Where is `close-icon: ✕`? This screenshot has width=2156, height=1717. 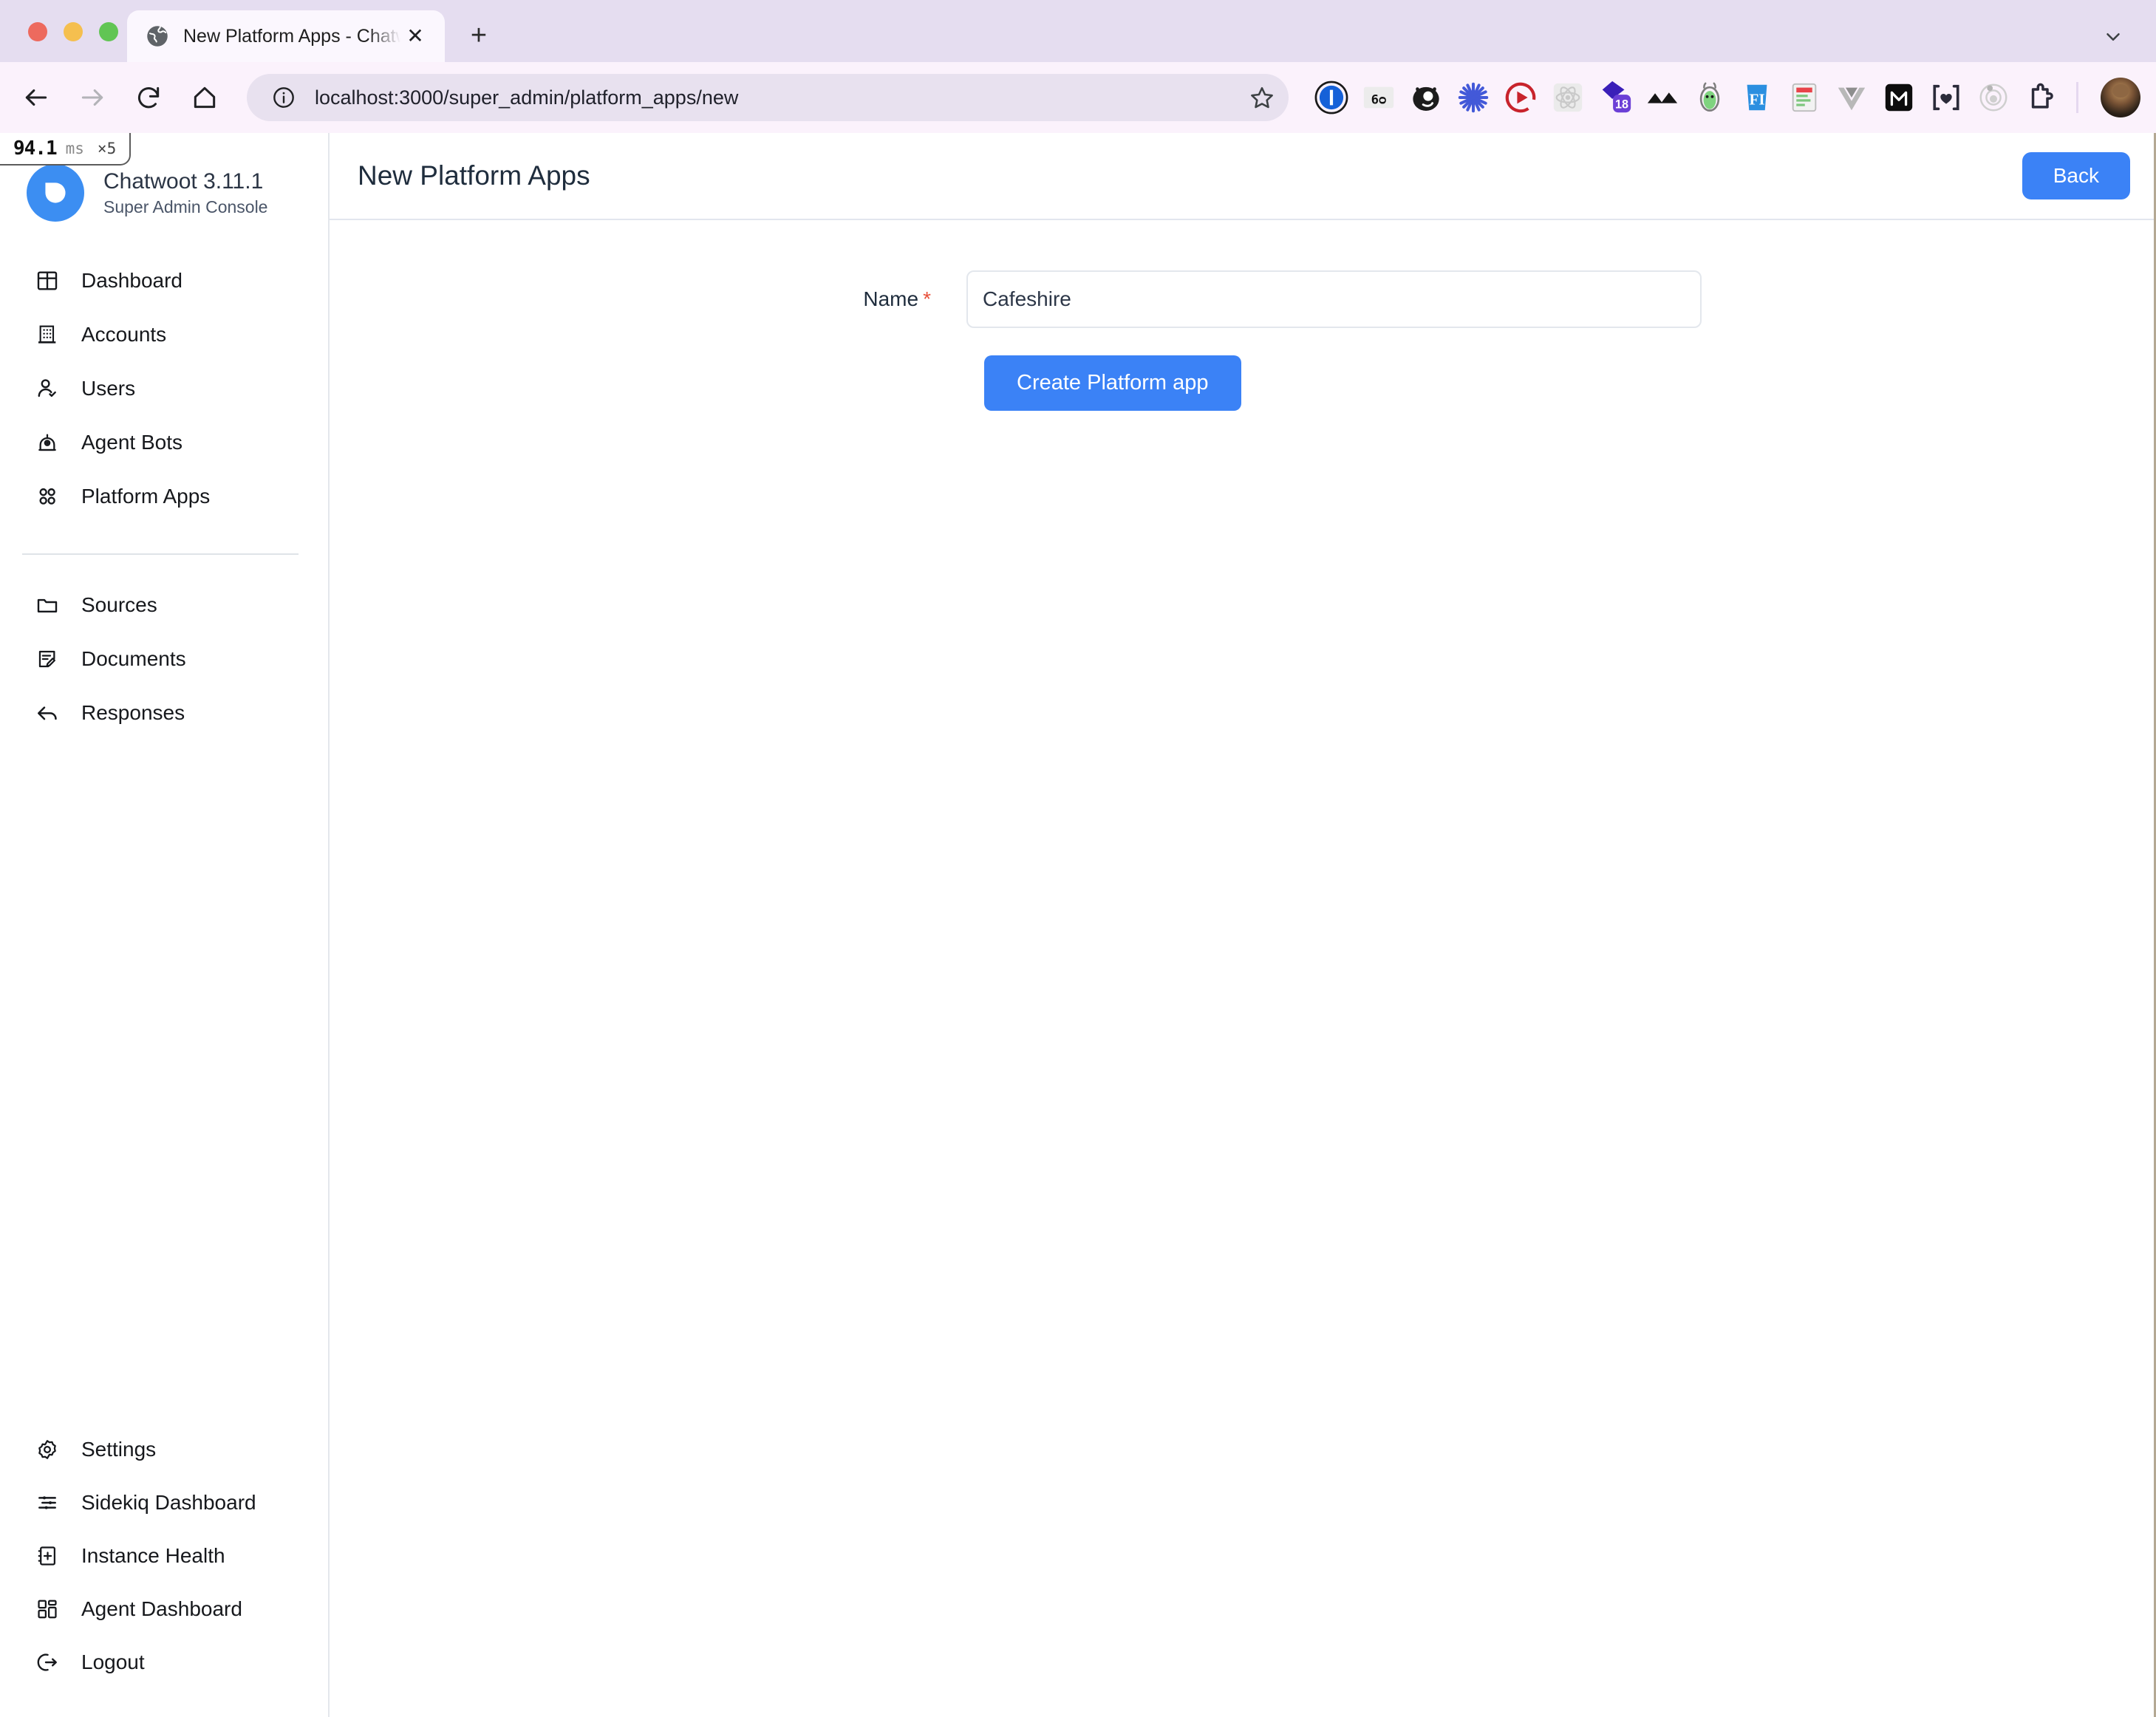 close-icon: ✕ is located at coordinates (415, 36).